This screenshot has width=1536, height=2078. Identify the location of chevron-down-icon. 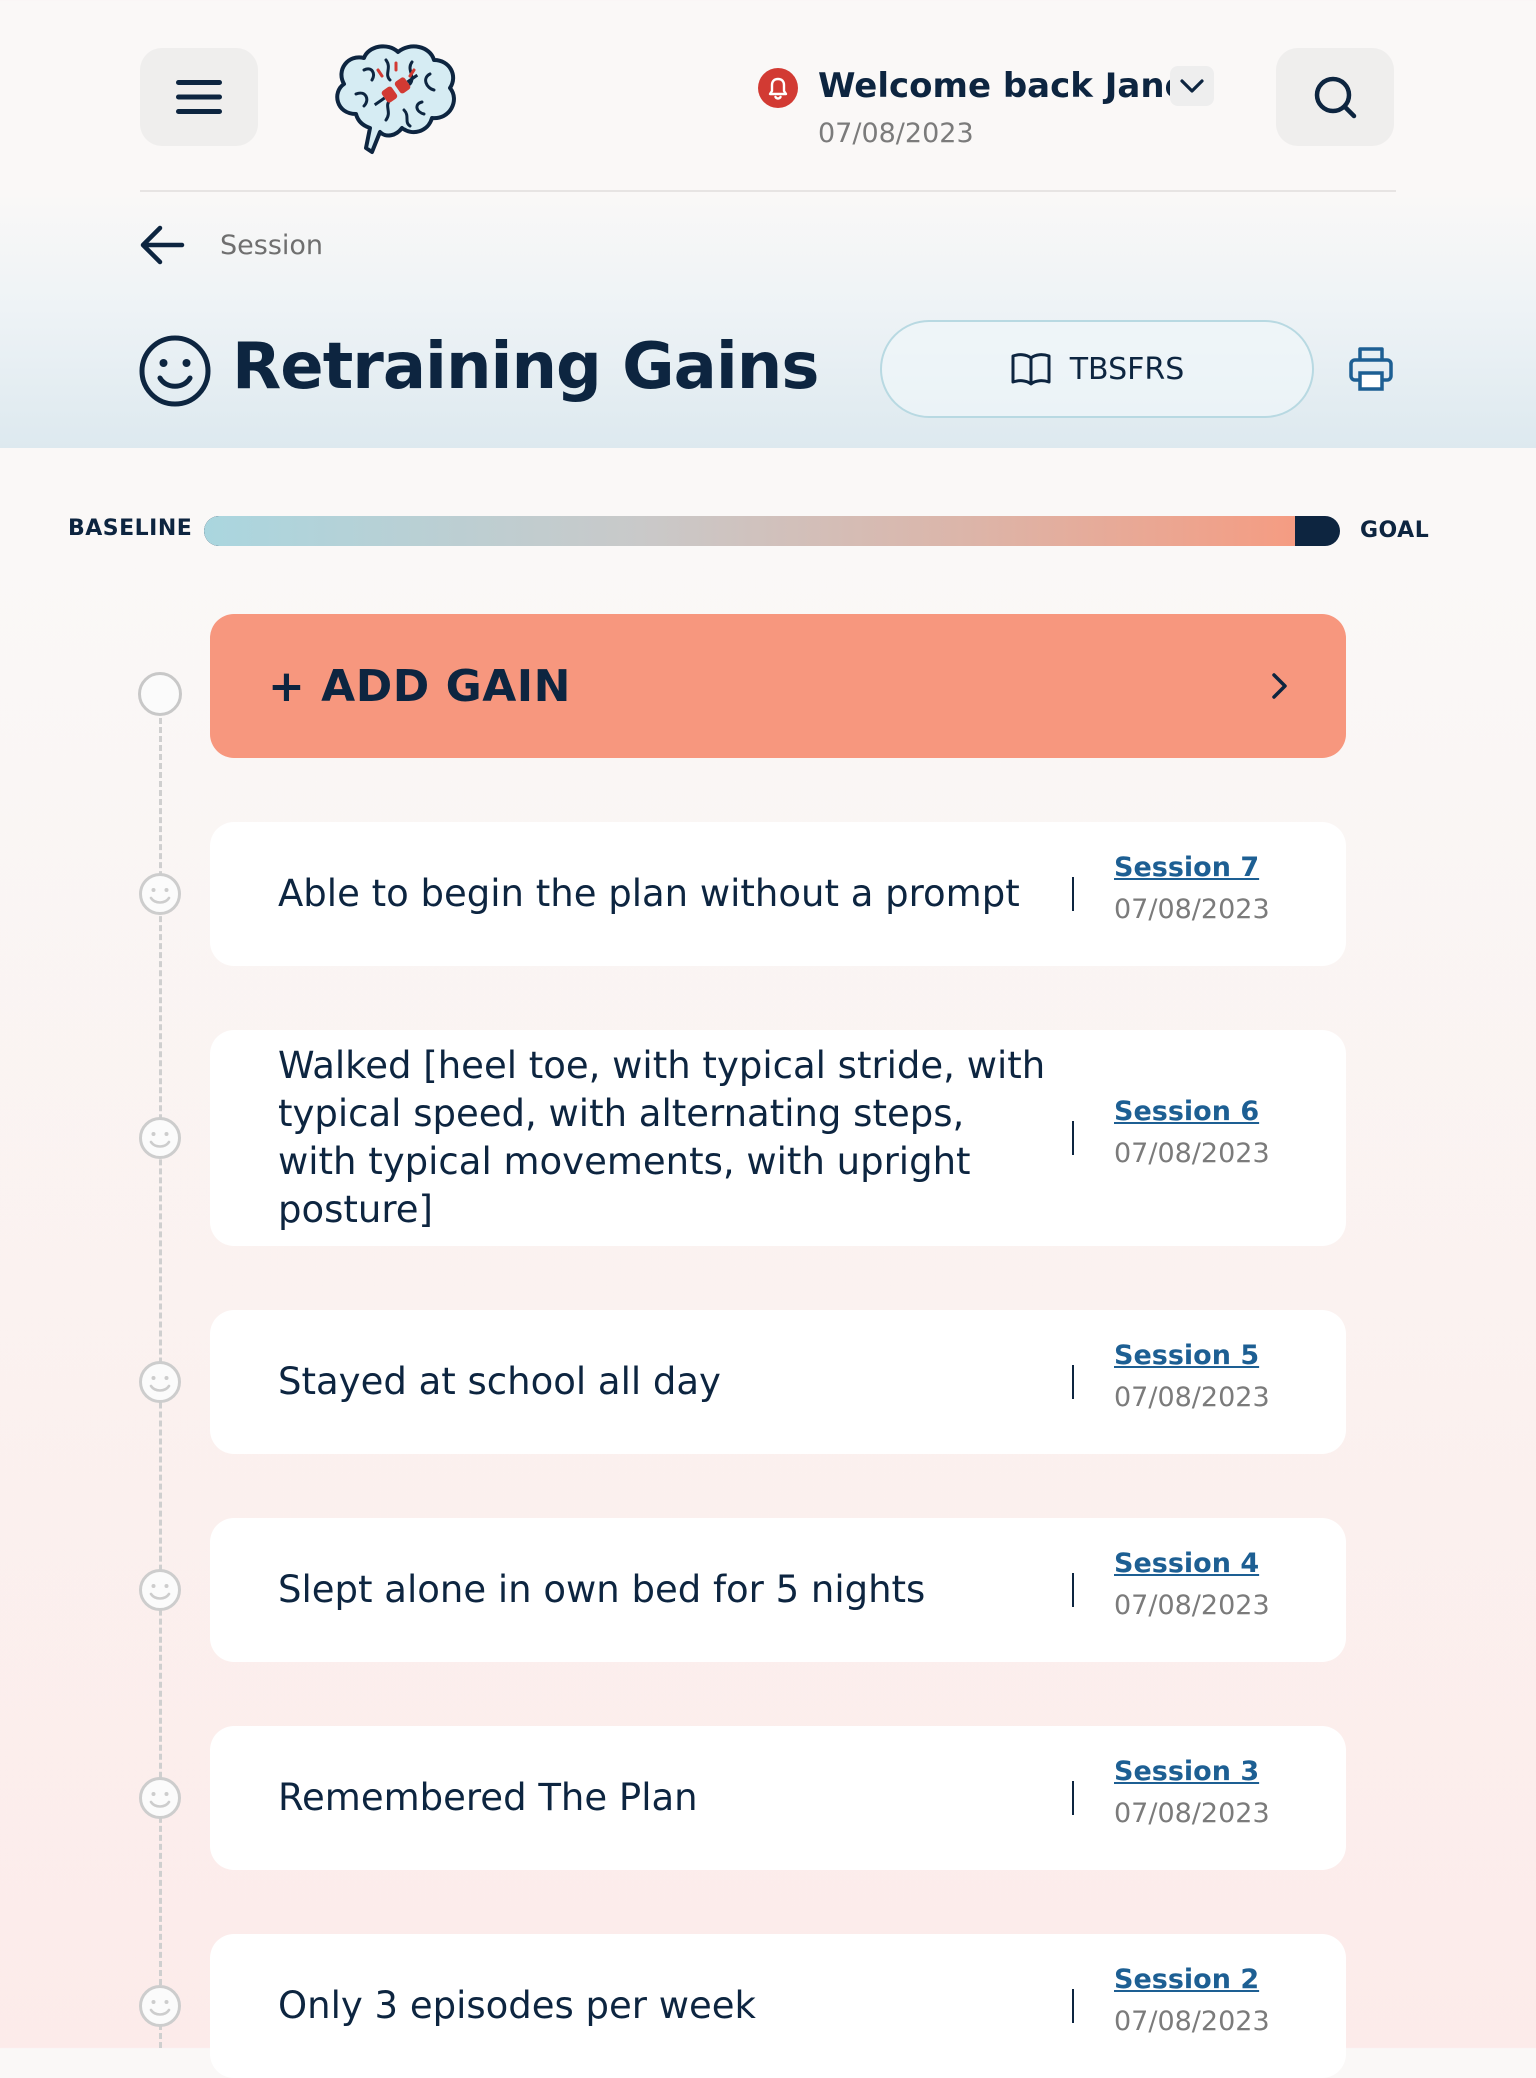
(1192, 86).